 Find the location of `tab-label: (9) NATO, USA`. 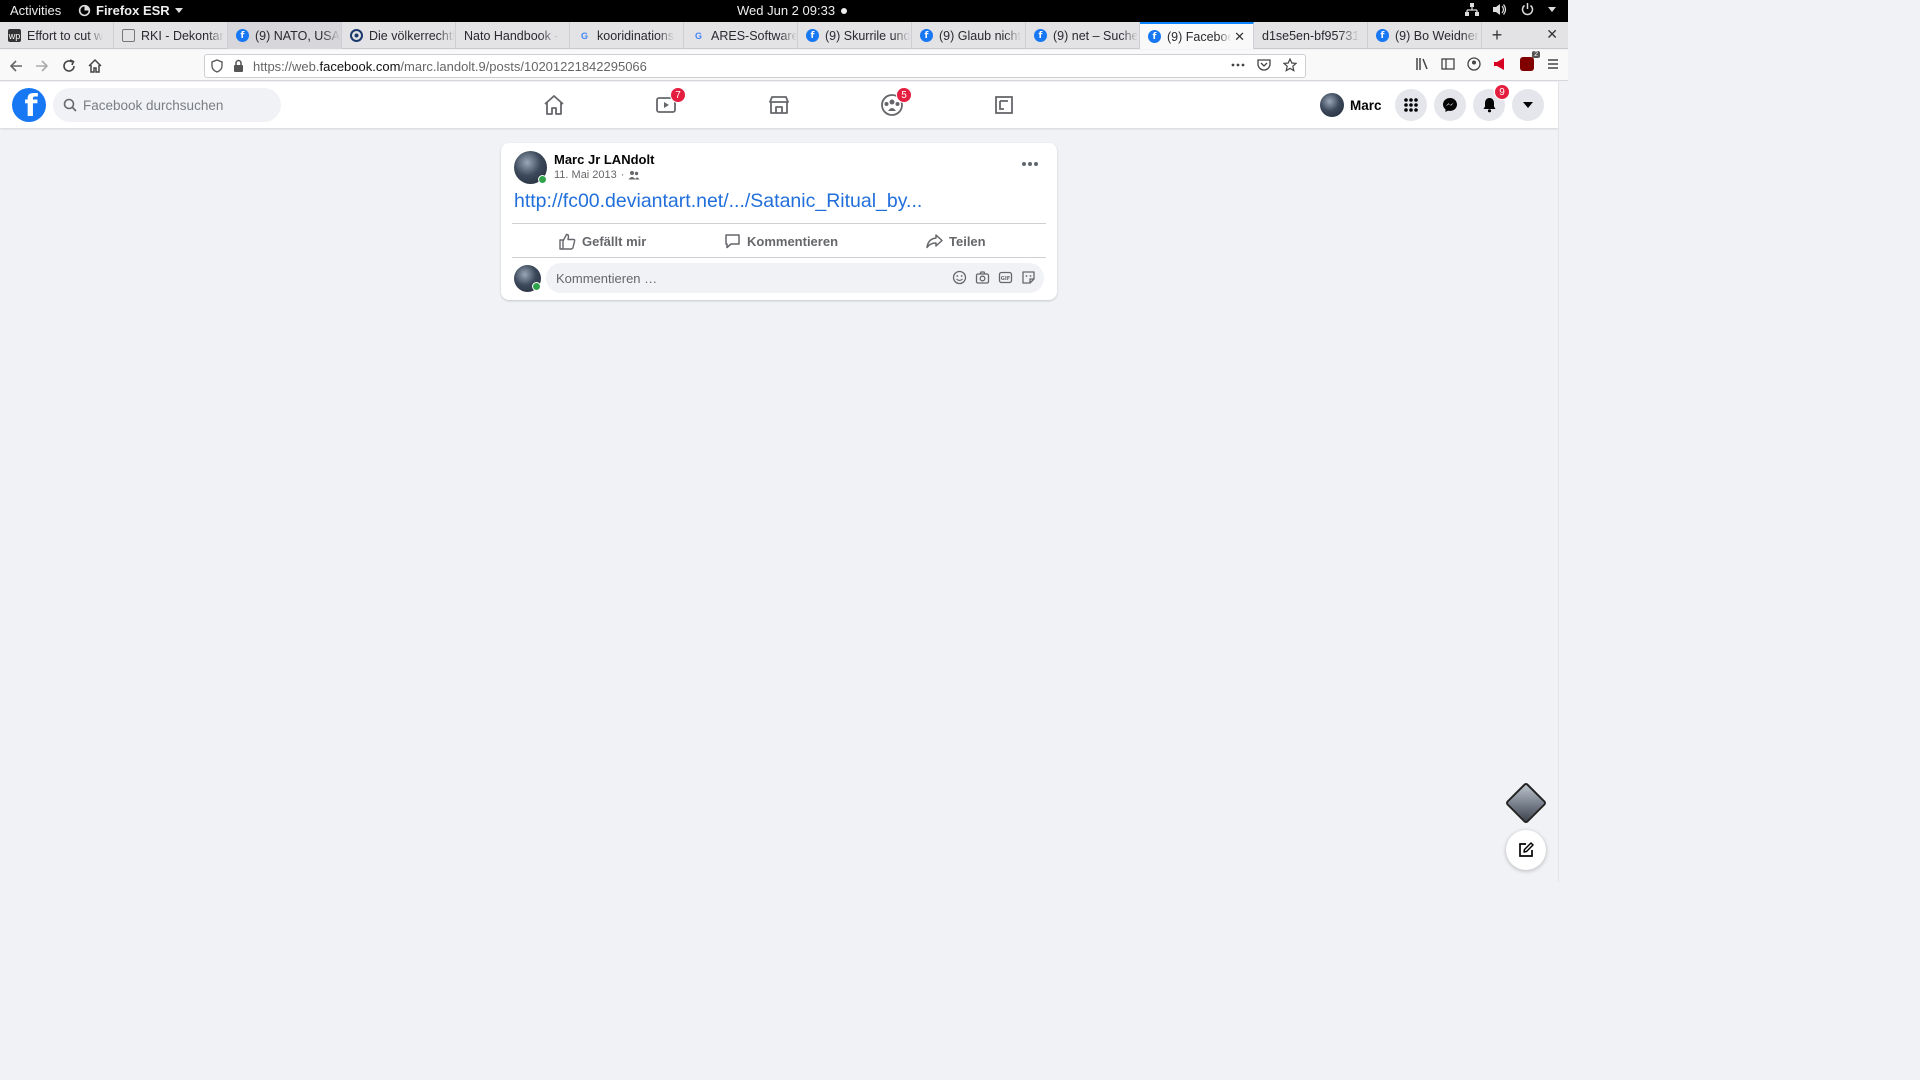

tab-label: (9) NATO, USA is located at coordinates (297, 35).